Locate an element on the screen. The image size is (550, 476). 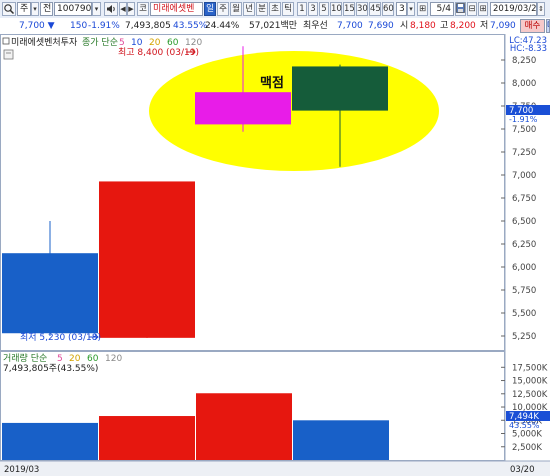
hc-label: HC:-8.33 is located at coordinates (528, 49).